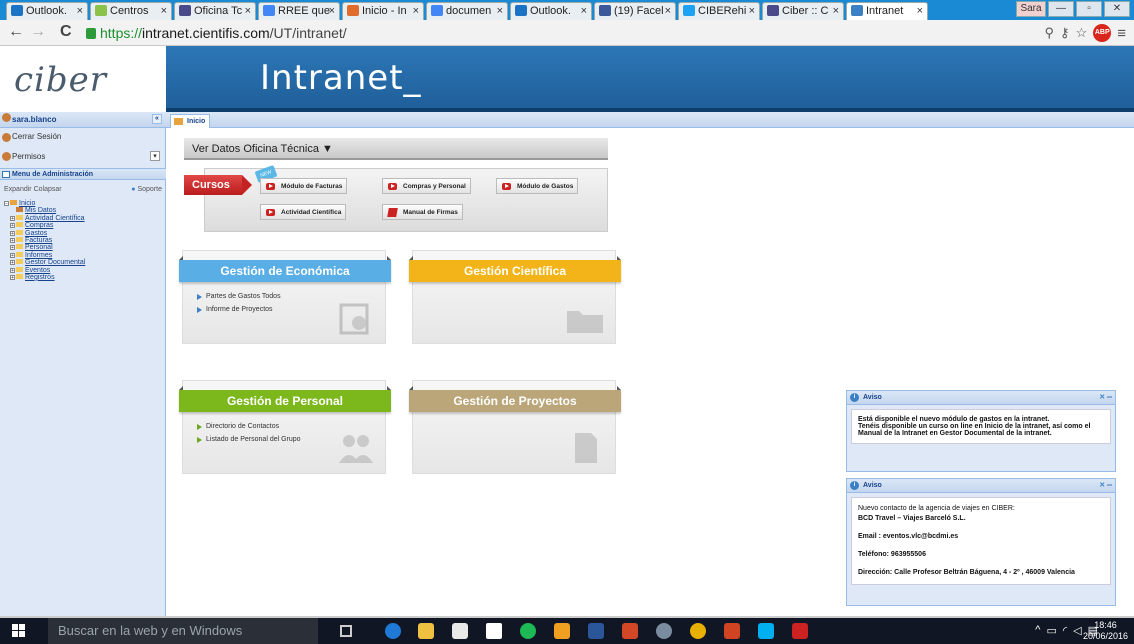  I want to click on chrome-icon, so click(698, 631).